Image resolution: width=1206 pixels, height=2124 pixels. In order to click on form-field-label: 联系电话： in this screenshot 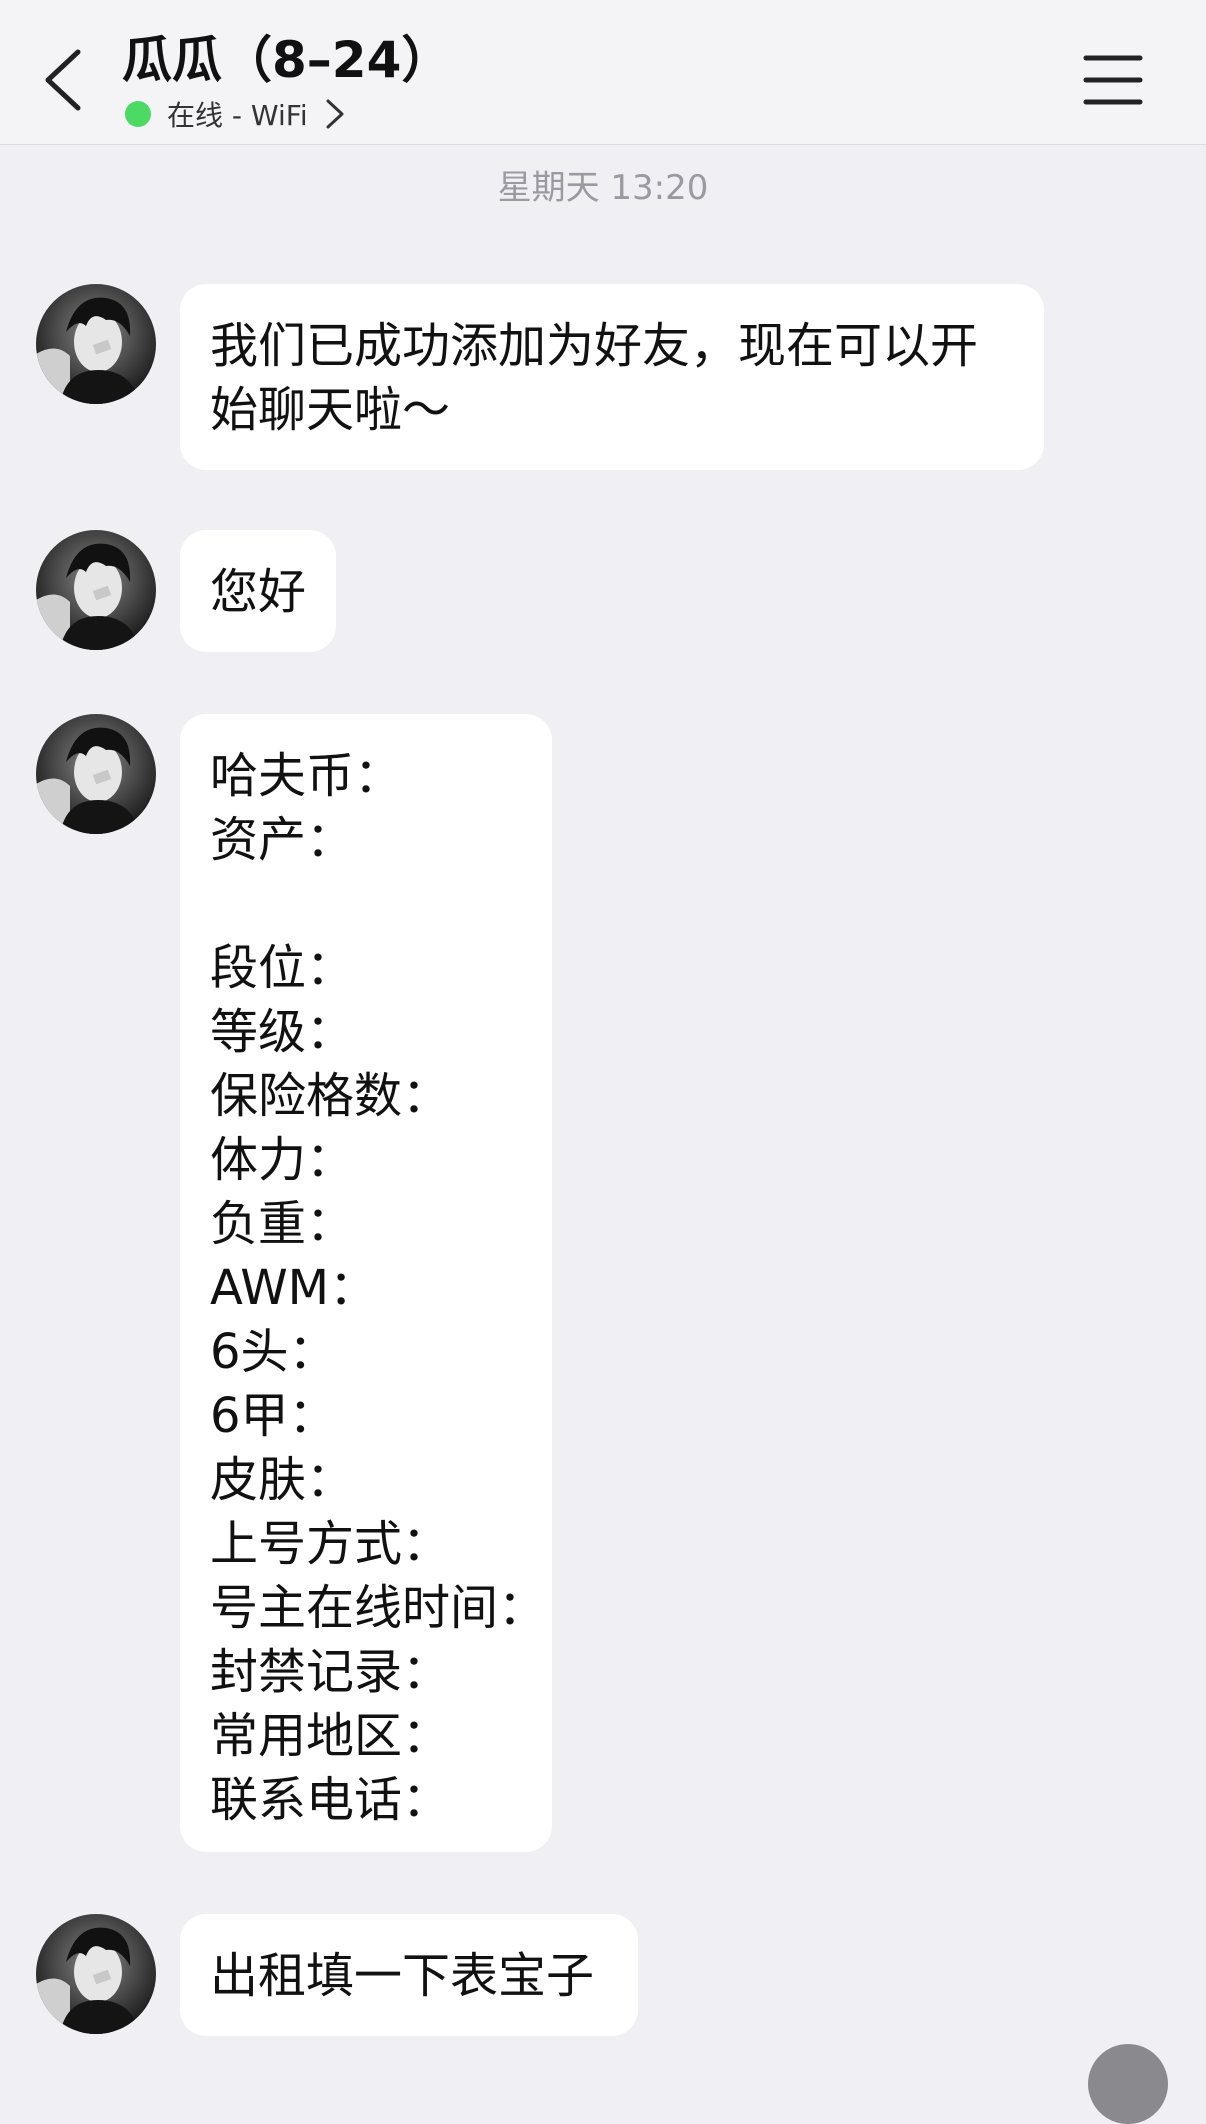, I will do `click(330, 1800)`.